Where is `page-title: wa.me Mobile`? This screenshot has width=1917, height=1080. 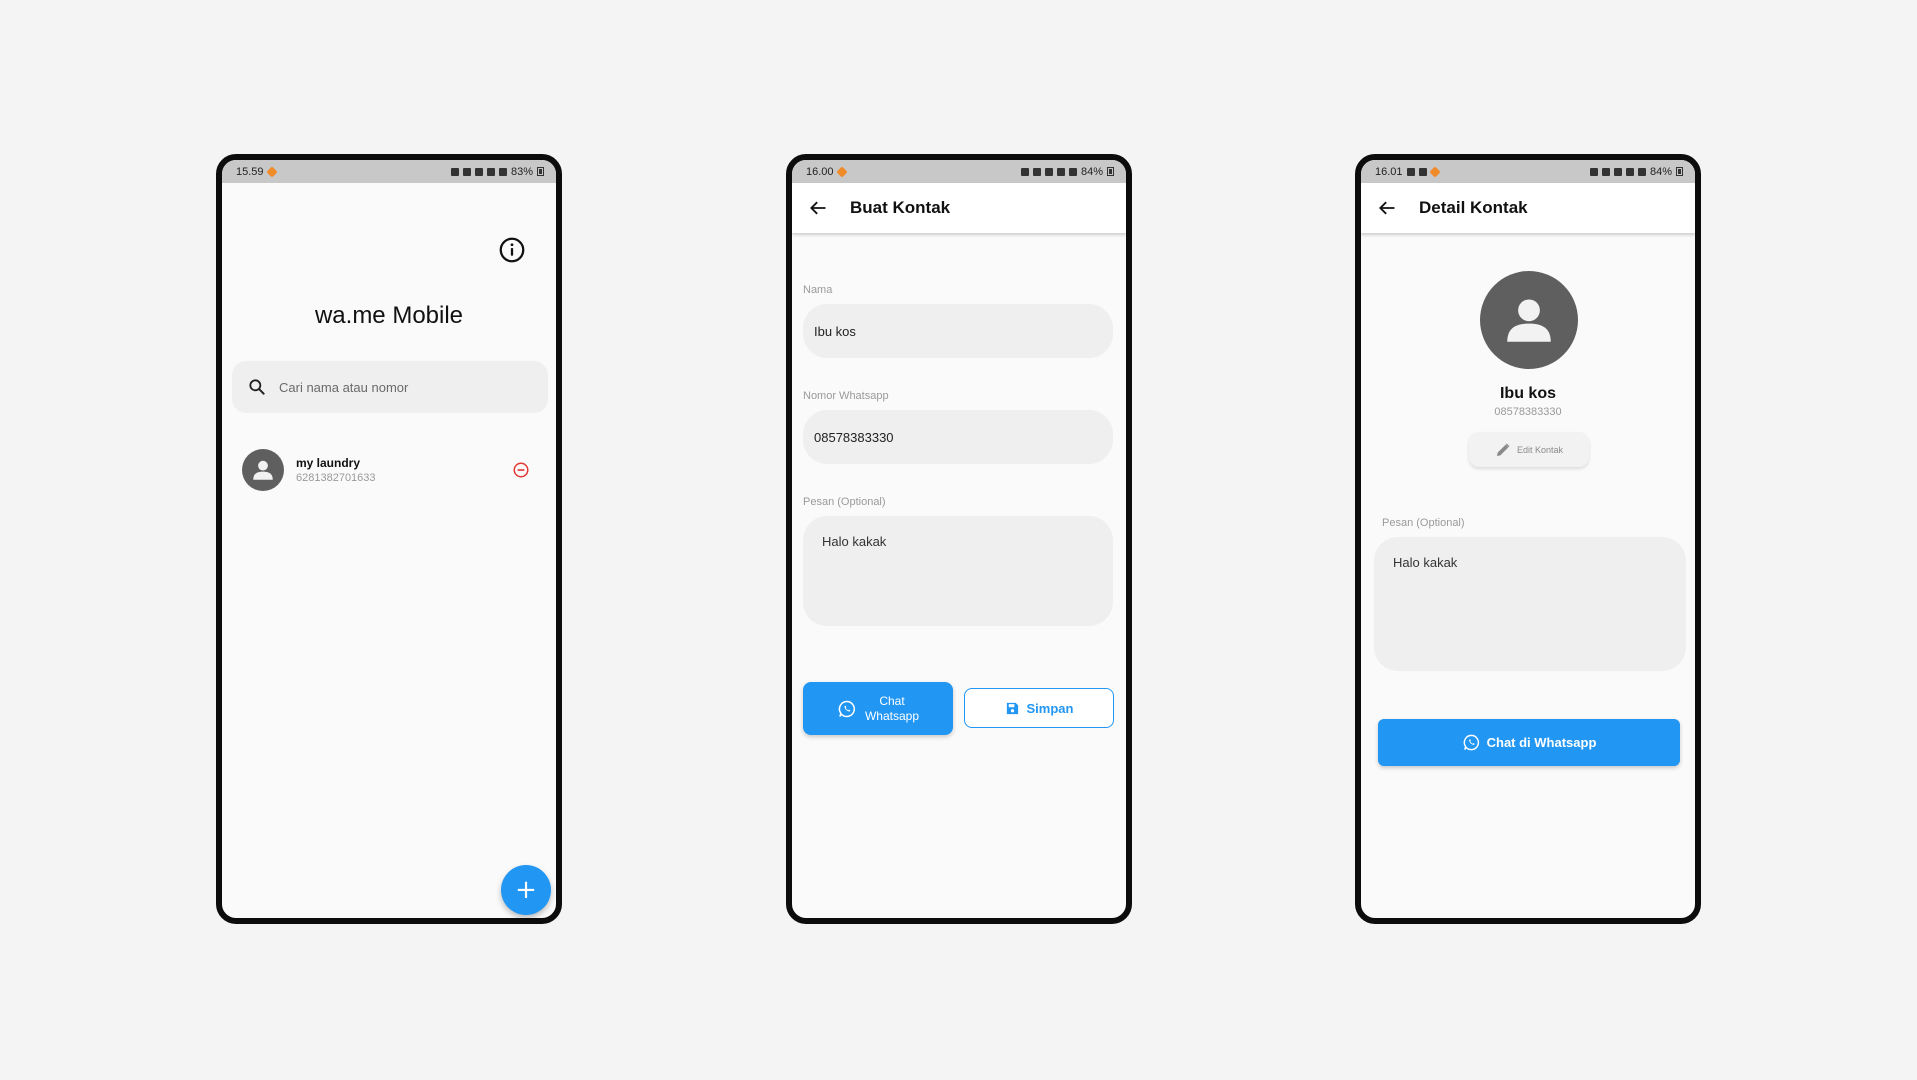 page-title: wa.me Mobile is located at coordinates (389, 315).